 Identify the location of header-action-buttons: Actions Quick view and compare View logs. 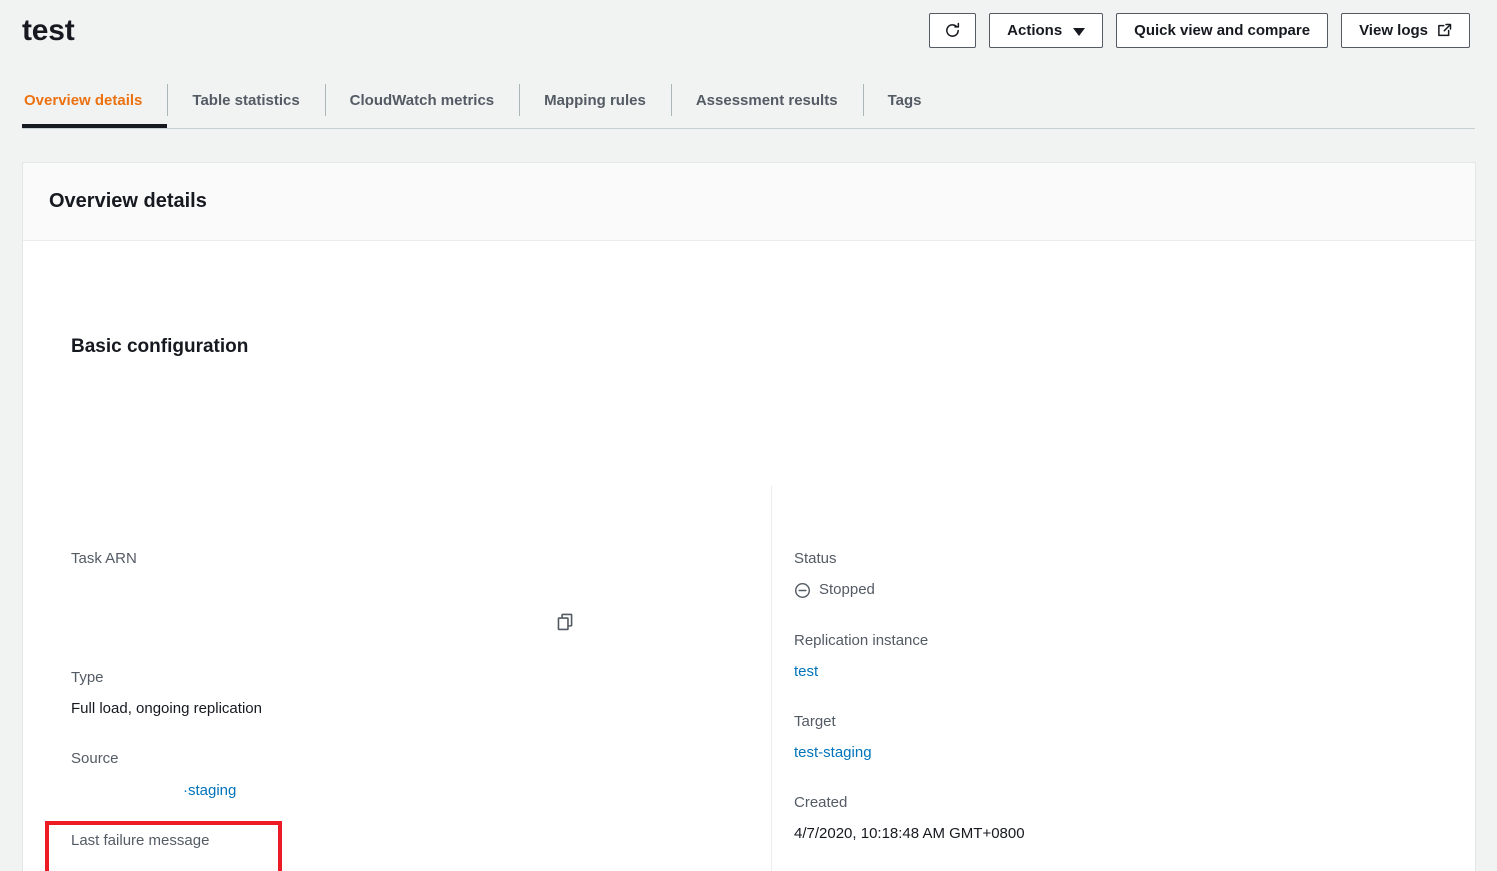
(1199, 30).